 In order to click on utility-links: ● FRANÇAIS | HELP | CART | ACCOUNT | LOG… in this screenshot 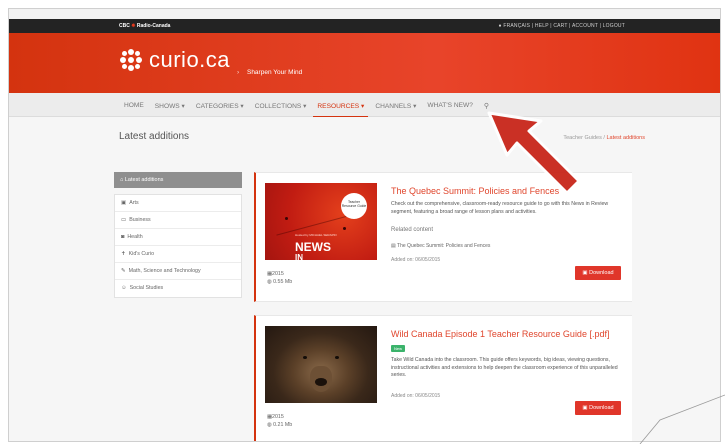, I will do `click(562, 26)`.